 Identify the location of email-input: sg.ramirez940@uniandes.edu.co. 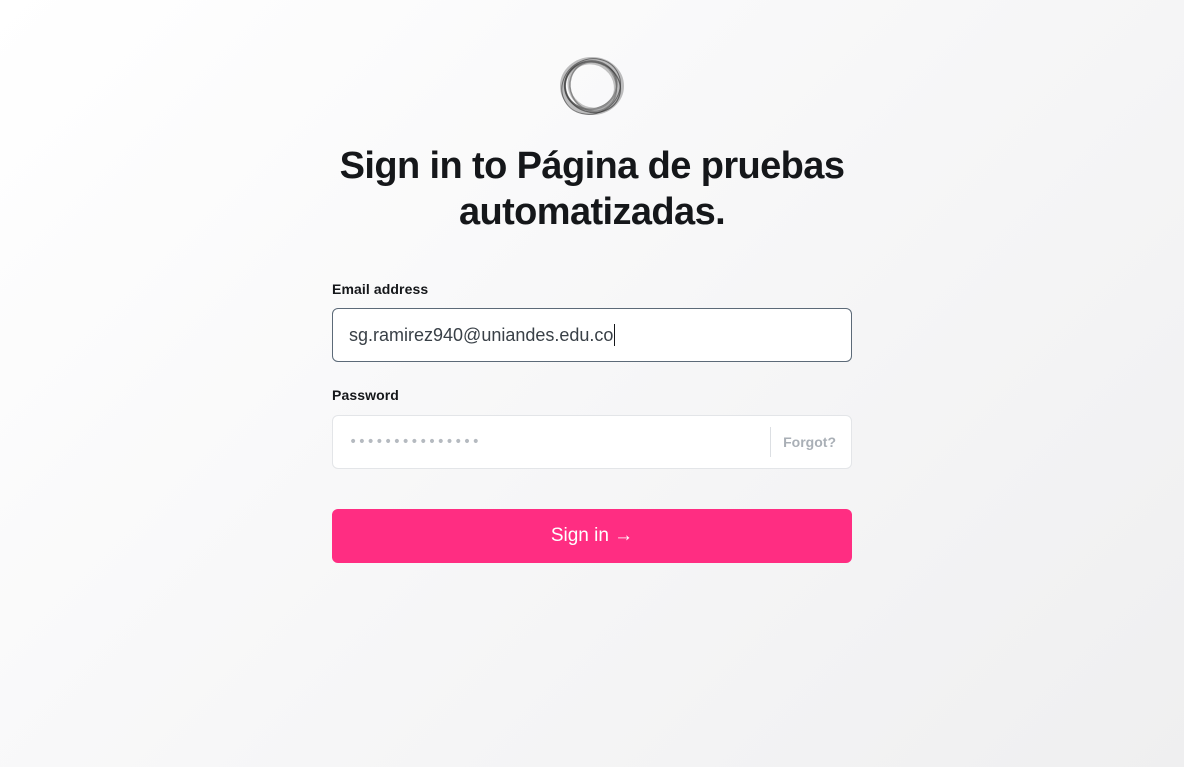
(482, 335).